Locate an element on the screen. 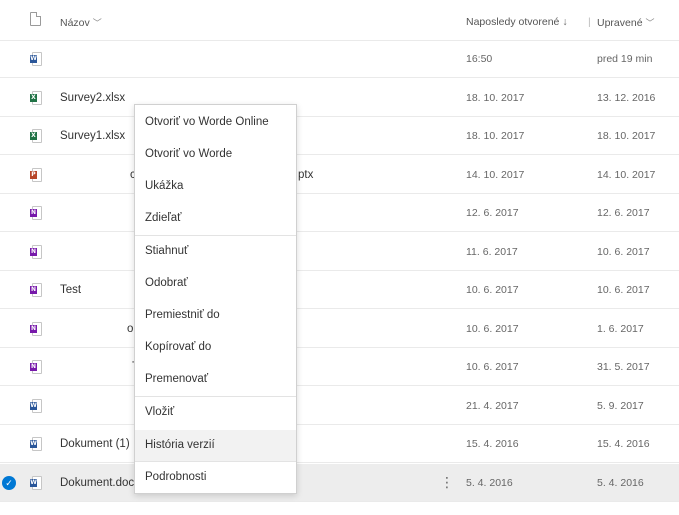  column-header-name: Názov ﹀ is located at coordinates (81, 22).